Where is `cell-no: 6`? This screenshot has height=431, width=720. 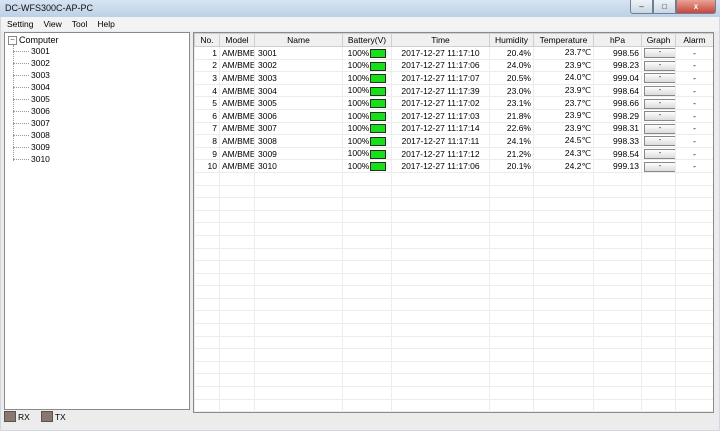
cell-no: 6 is located at coordinates (207, 115).